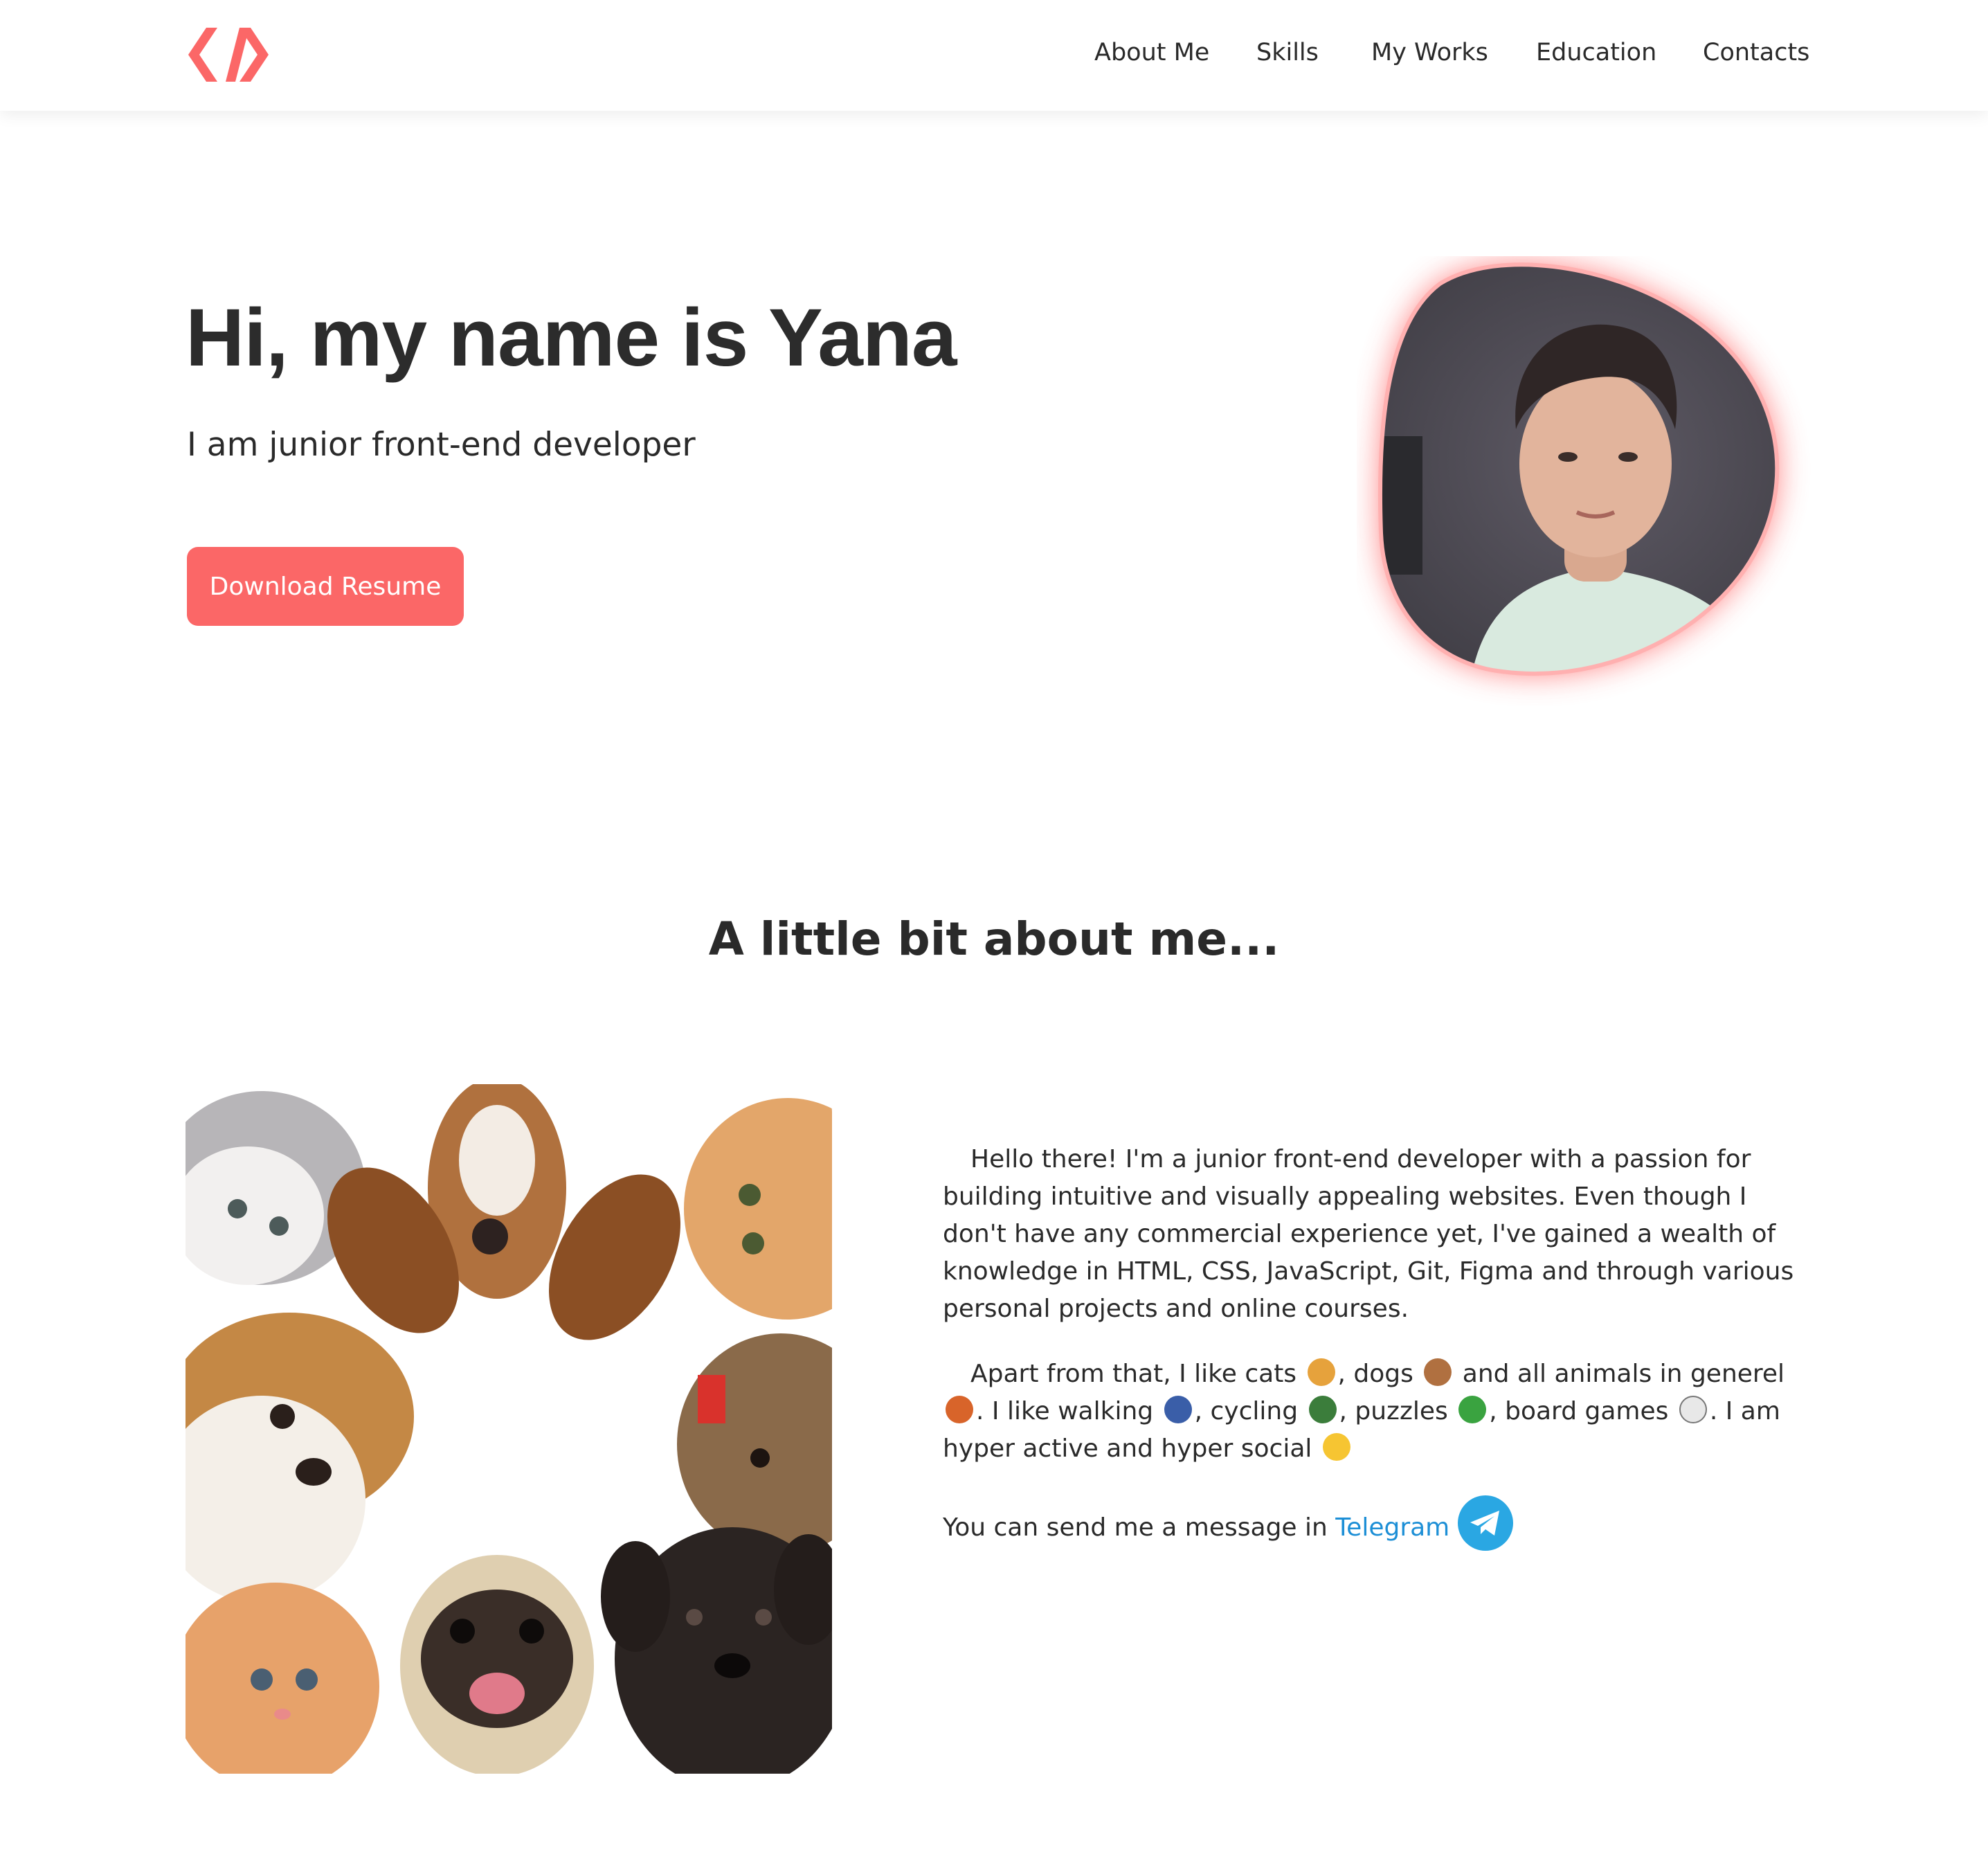  Describe the element at coordinates (325, 586) in the screenshot. I see `download-resume-button: Download Resume` at that location.